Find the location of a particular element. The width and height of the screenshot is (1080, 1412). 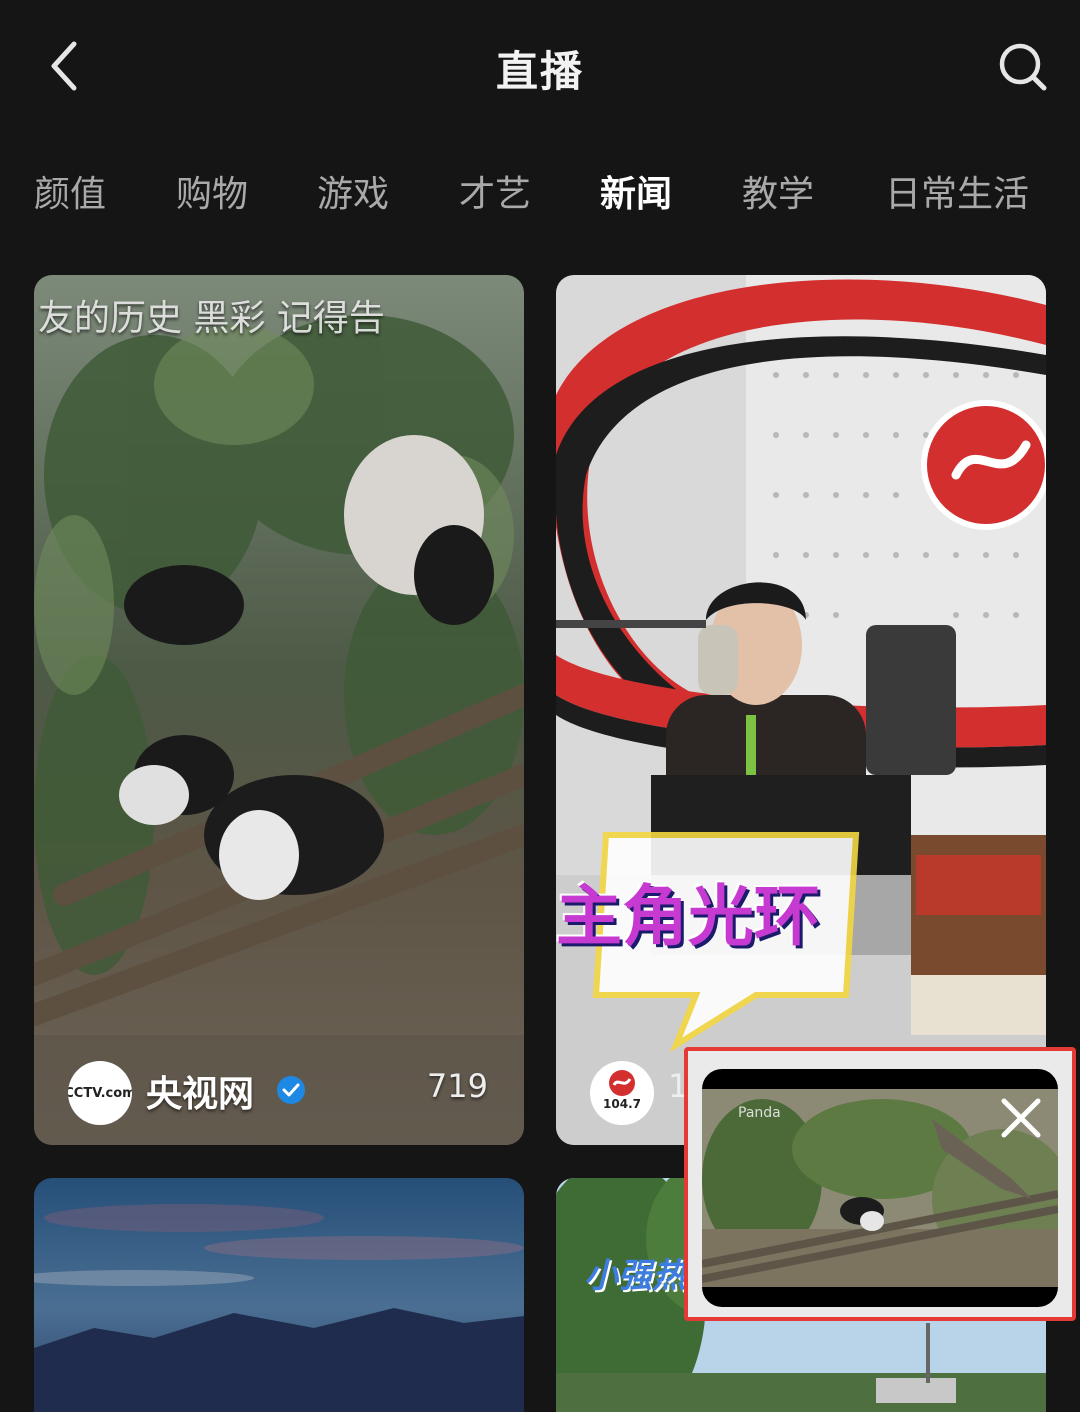

avatar: 104.7 is located at coordinates (622, 1093).